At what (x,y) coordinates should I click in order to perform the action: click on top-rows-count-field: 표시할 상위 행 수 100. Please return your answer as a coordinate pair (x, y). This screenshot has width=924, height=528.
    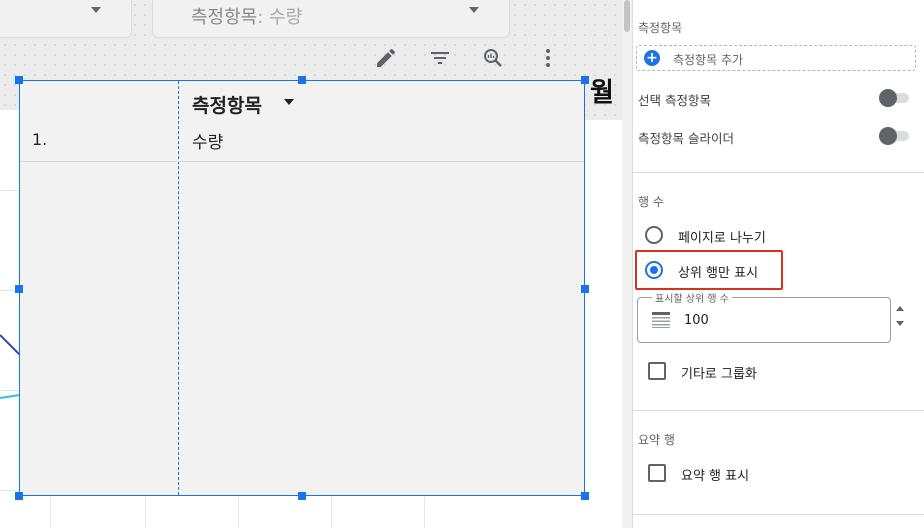
    Looking at the image, I should click on (764, 316).